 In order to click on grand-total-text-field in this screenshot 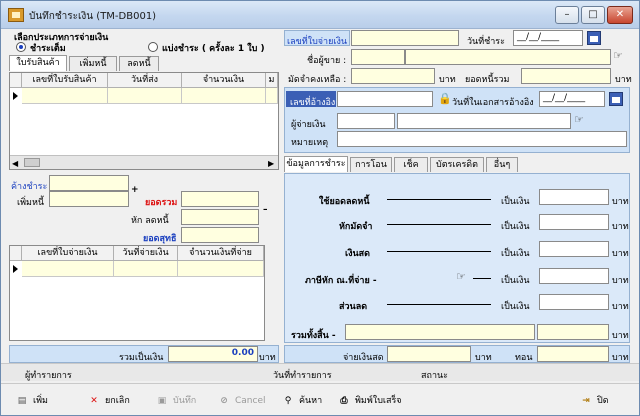, I will do `click(440, 332)`.